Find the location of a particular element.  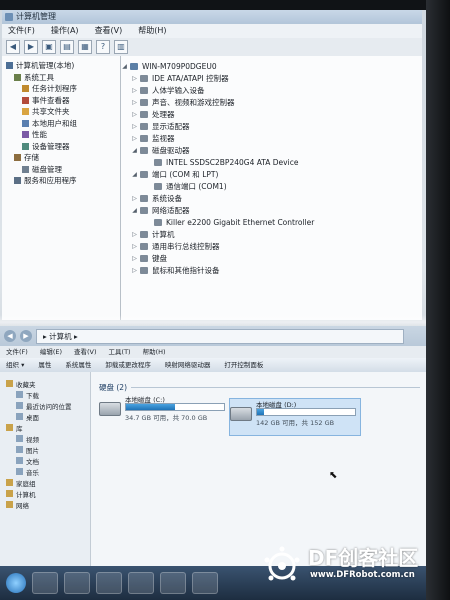

up-folder-icon: ▣ is located at coordinates (49, 47).